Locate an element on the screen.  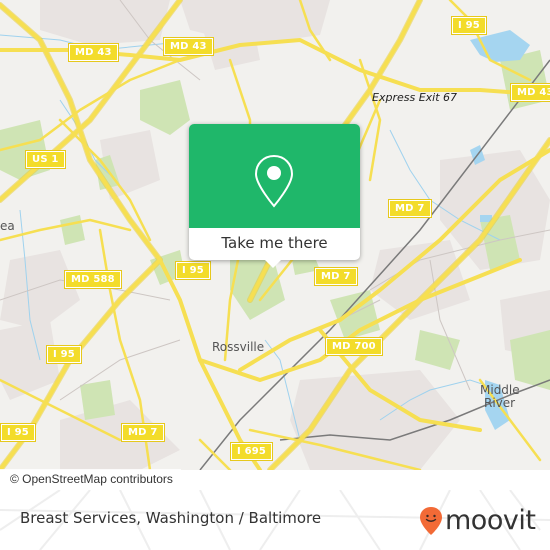
destination-popup: Take me there is located at coordinates (274, 192).